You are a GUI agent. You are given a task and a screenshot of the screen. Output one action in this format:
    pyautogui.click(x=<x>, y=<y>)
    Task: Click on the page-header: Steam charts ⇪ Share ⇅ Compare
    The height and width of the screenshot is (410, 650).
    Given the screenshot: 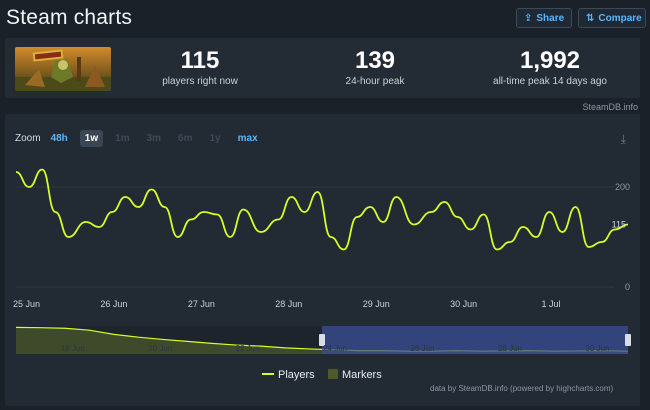 What is the action you would take?
    pyautogui.click(x=326, y=19)
    